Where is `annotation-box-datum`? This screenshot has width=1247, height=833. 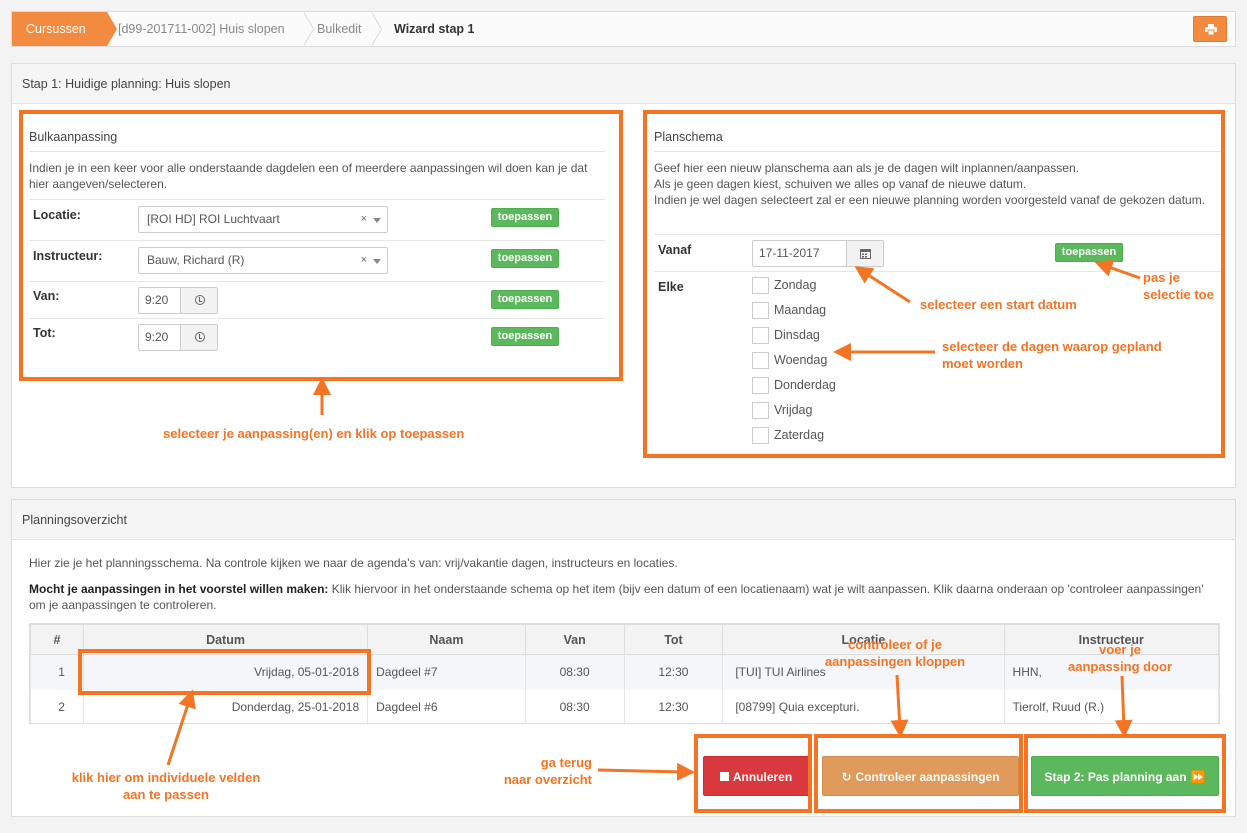
annotation-box-datum is located at coordinates (224, 672).